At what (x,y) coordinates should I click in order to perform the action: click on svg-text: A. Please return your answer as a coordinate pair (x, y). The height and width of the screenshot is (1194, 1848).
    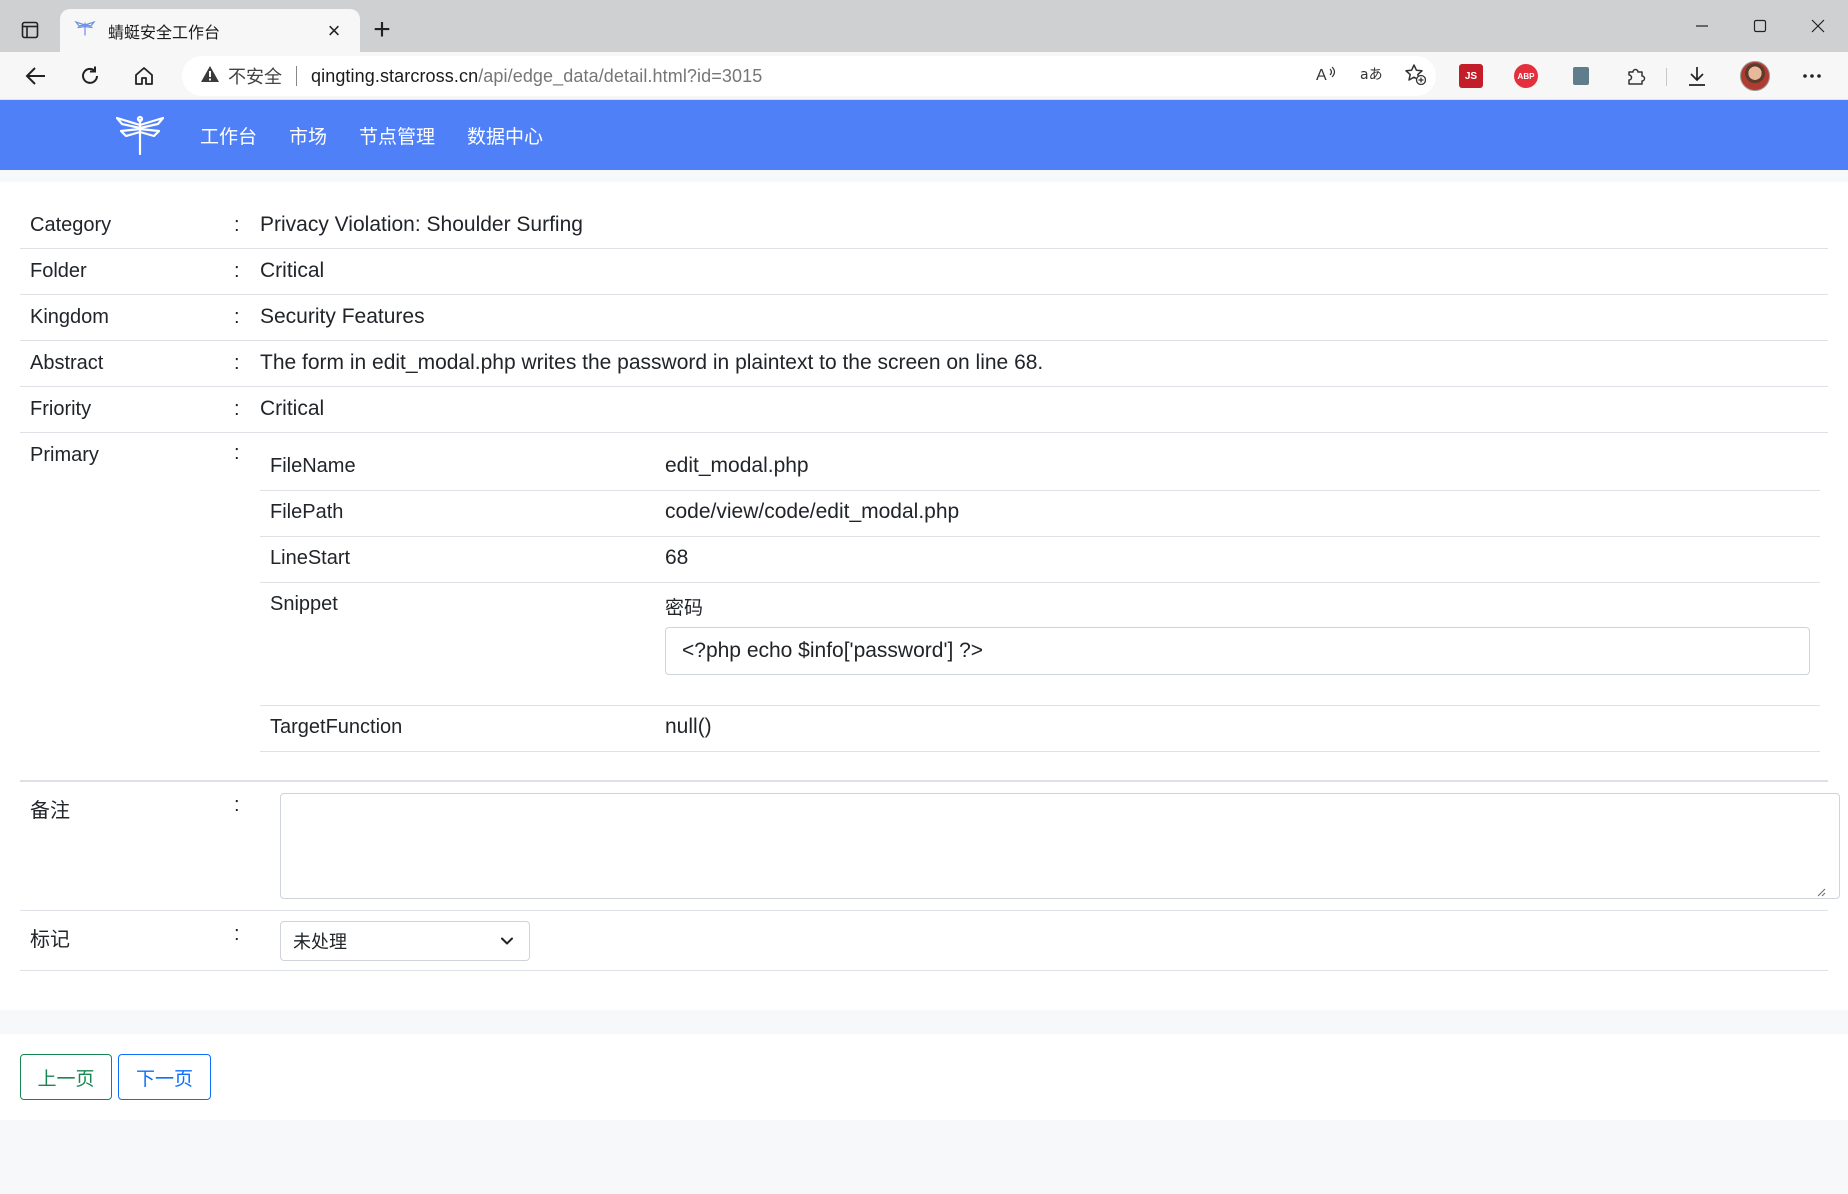
    Looking at the image, I should click on (1321, 75).